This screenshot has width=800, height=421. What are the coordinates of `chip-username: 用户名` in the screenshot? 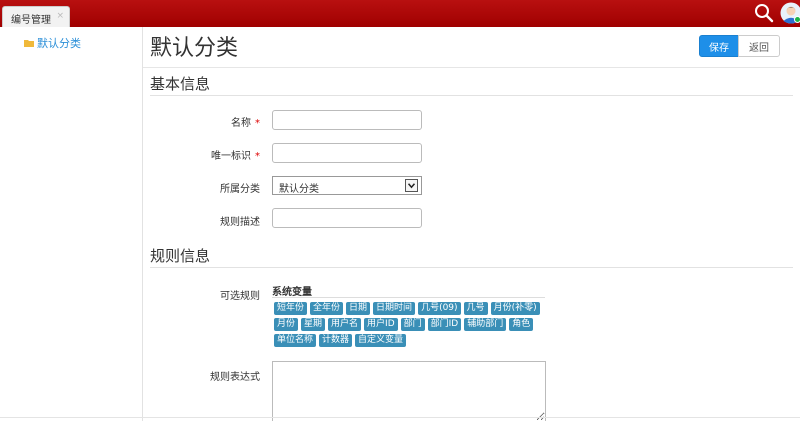 It's located at (345, 324).